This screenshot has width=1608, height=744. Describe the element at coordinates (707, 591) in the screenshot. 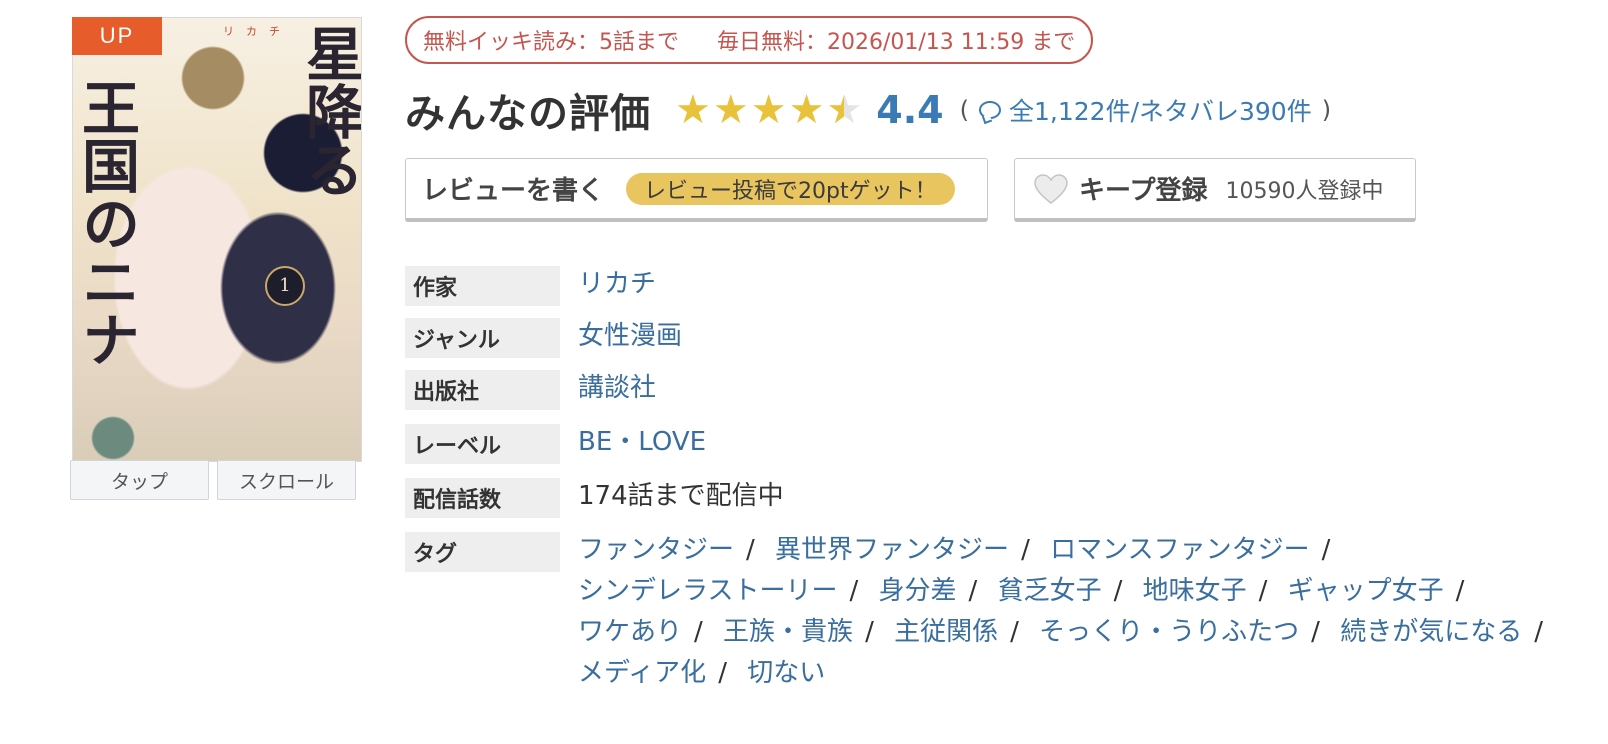

I see `tag-link: シンデレラストーリー` at that location.